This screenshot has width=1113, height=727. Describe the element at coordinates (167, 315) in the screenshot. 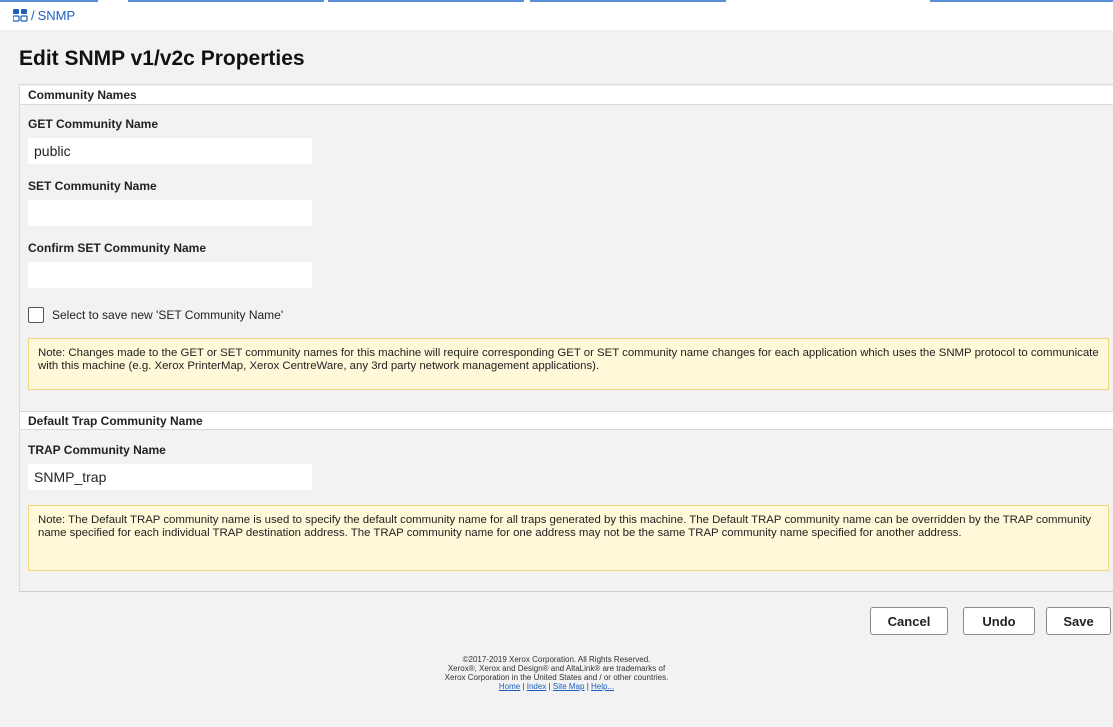

I see `save-set-community-name-checkbox-label: Select to save new 'SET Community Name'` at that location.